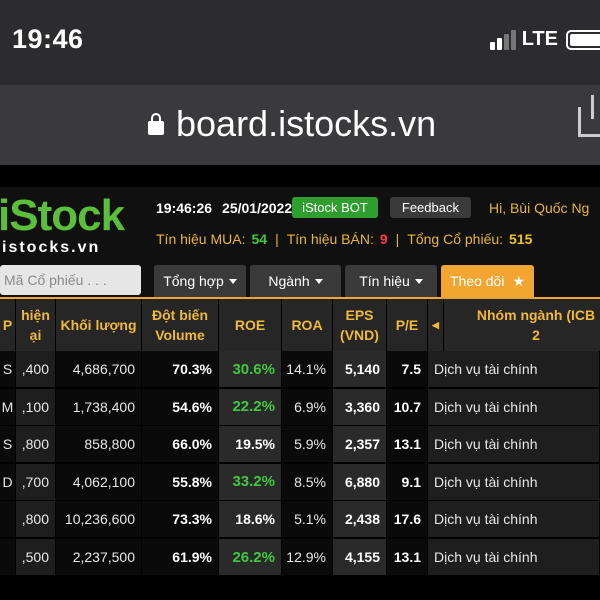  Describe the element at coordinates (539, 208) in the screenshot. I see `user-greeting: Hi, Bùi Quốc Ng` at that location.